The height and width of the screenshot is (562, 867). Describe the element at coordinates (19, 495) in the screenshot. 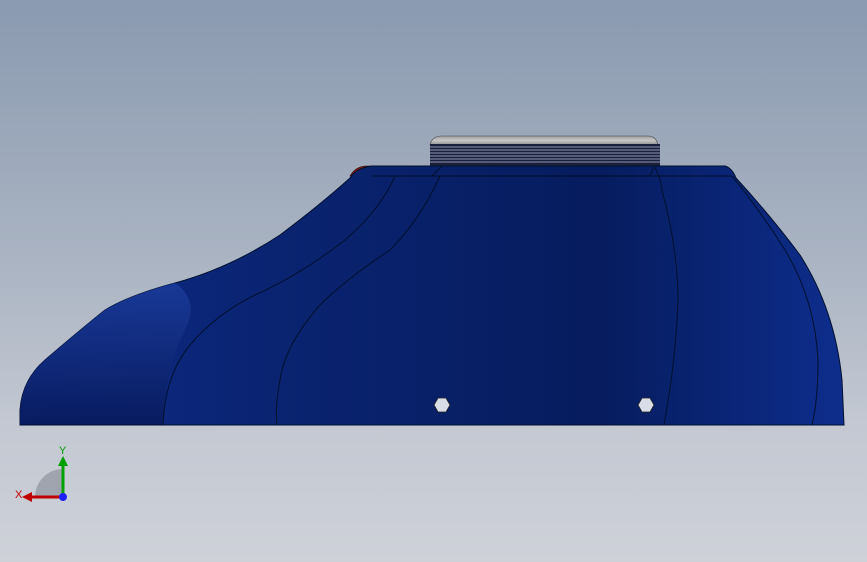

I see `x-axis-label: X` at that location.